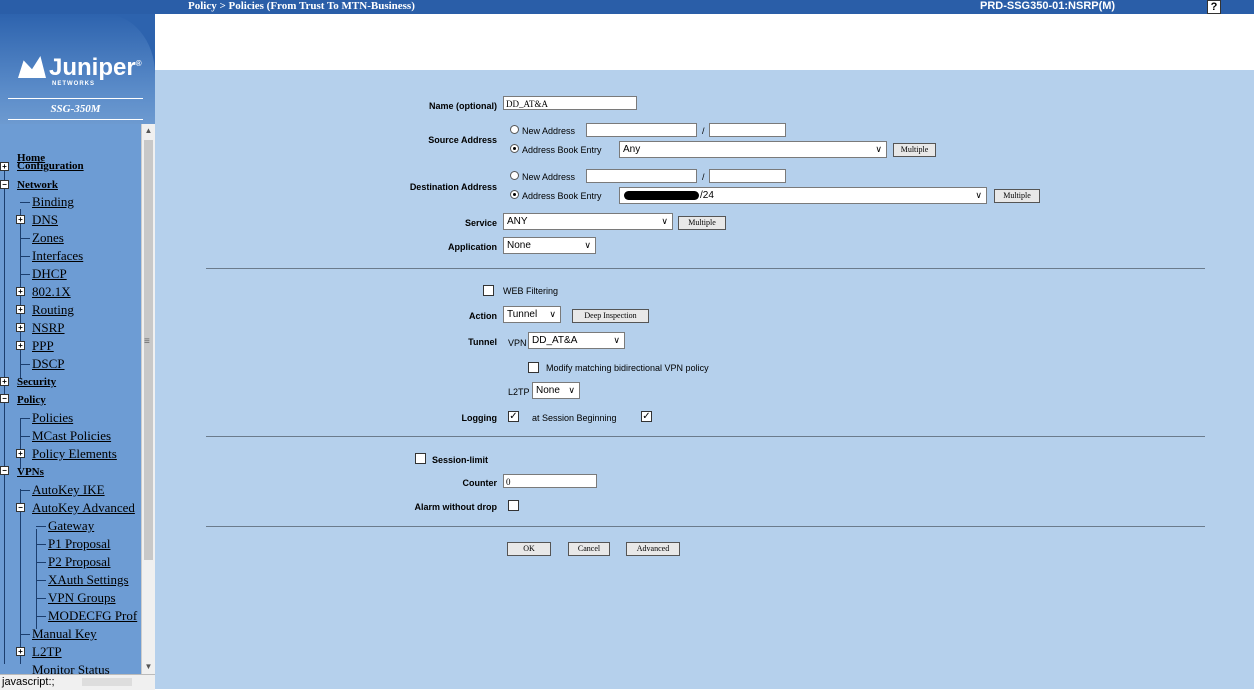 Image resolution: width=1254 pixels, height=690 pixels. Describe the element at coordinates (570, 103) in the screenshot. I see `name-input: DD_AT&A` at that location.